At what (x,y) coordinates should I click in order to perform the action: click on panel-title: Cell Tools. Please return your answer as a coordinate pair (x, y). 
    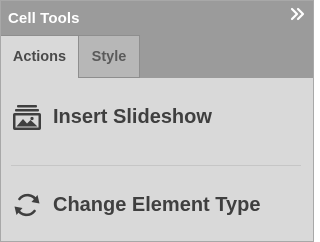
    Looking at the image, I should click on (44, 18).